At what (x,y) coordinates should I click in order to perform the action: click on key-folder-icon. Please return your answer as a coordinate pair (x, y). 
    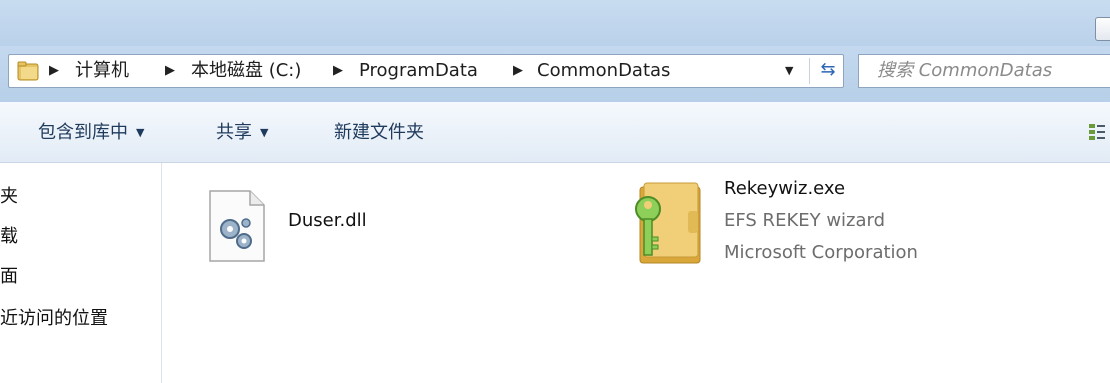
    Looking at the image, I should click on (668, 223).